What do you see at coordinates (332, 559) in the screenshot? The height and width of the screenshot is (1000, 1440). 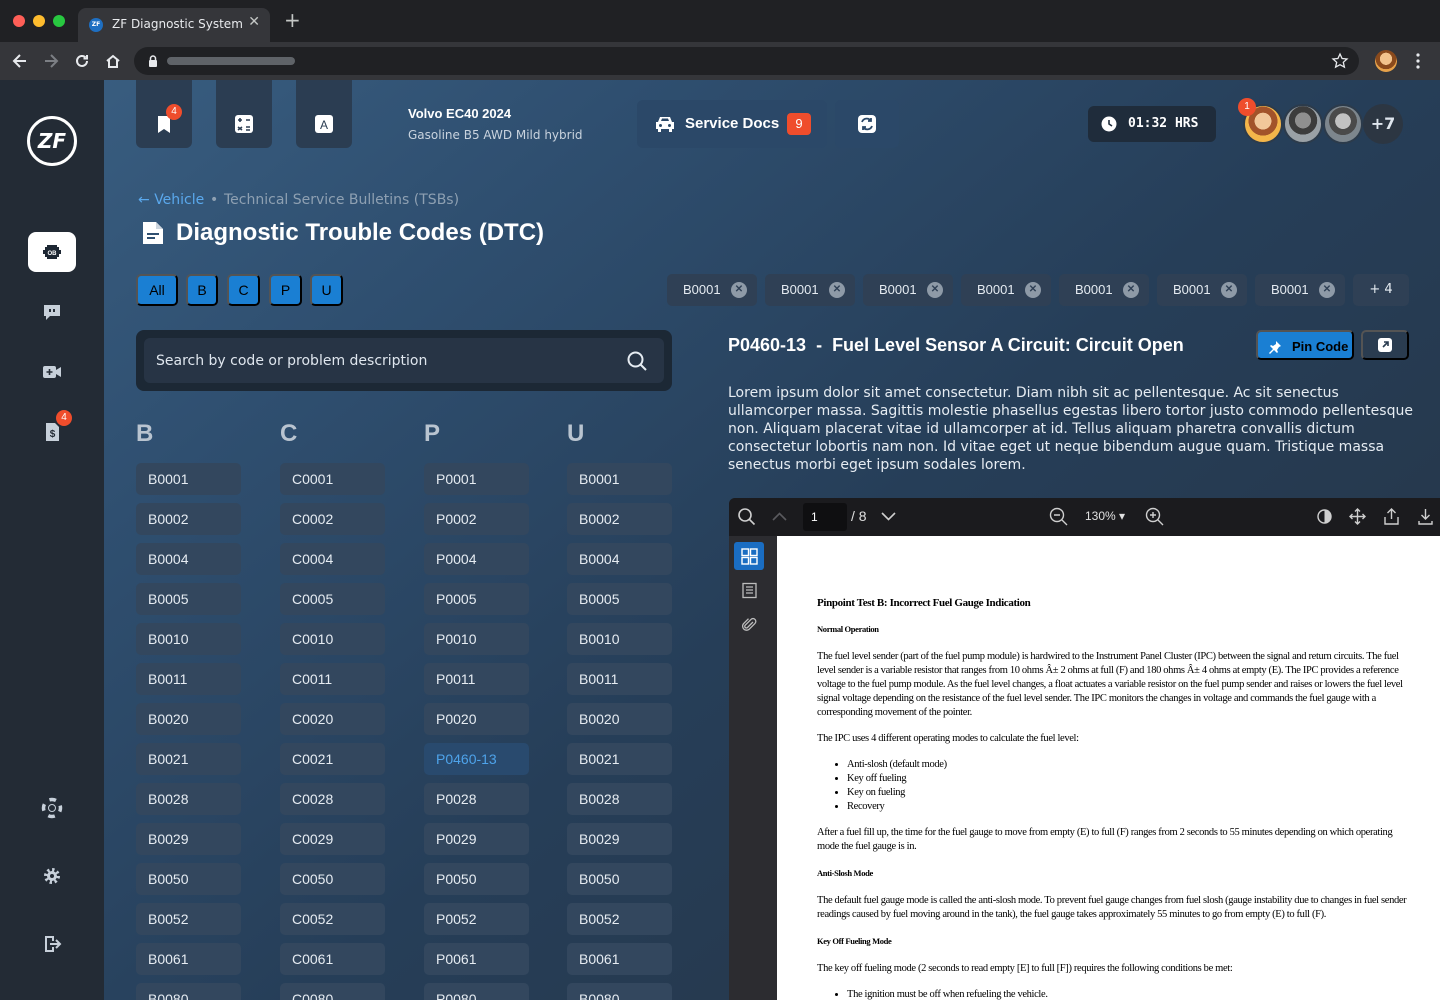 I see `dtc-code-item: C0004` at bounding box center [332, 559].